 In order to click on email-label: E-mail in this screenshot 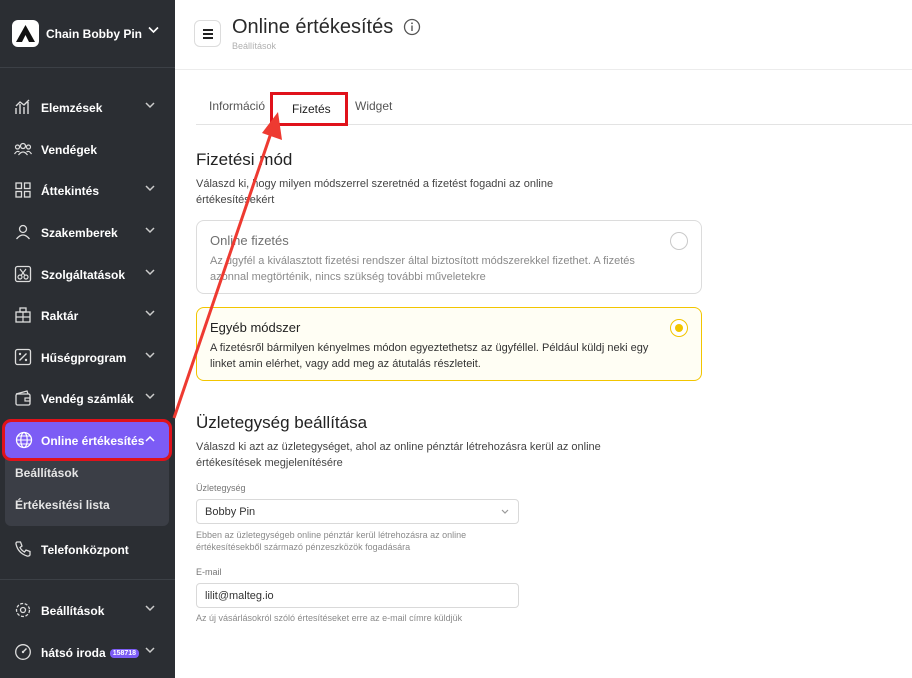, I will do `click(209, 572)`.